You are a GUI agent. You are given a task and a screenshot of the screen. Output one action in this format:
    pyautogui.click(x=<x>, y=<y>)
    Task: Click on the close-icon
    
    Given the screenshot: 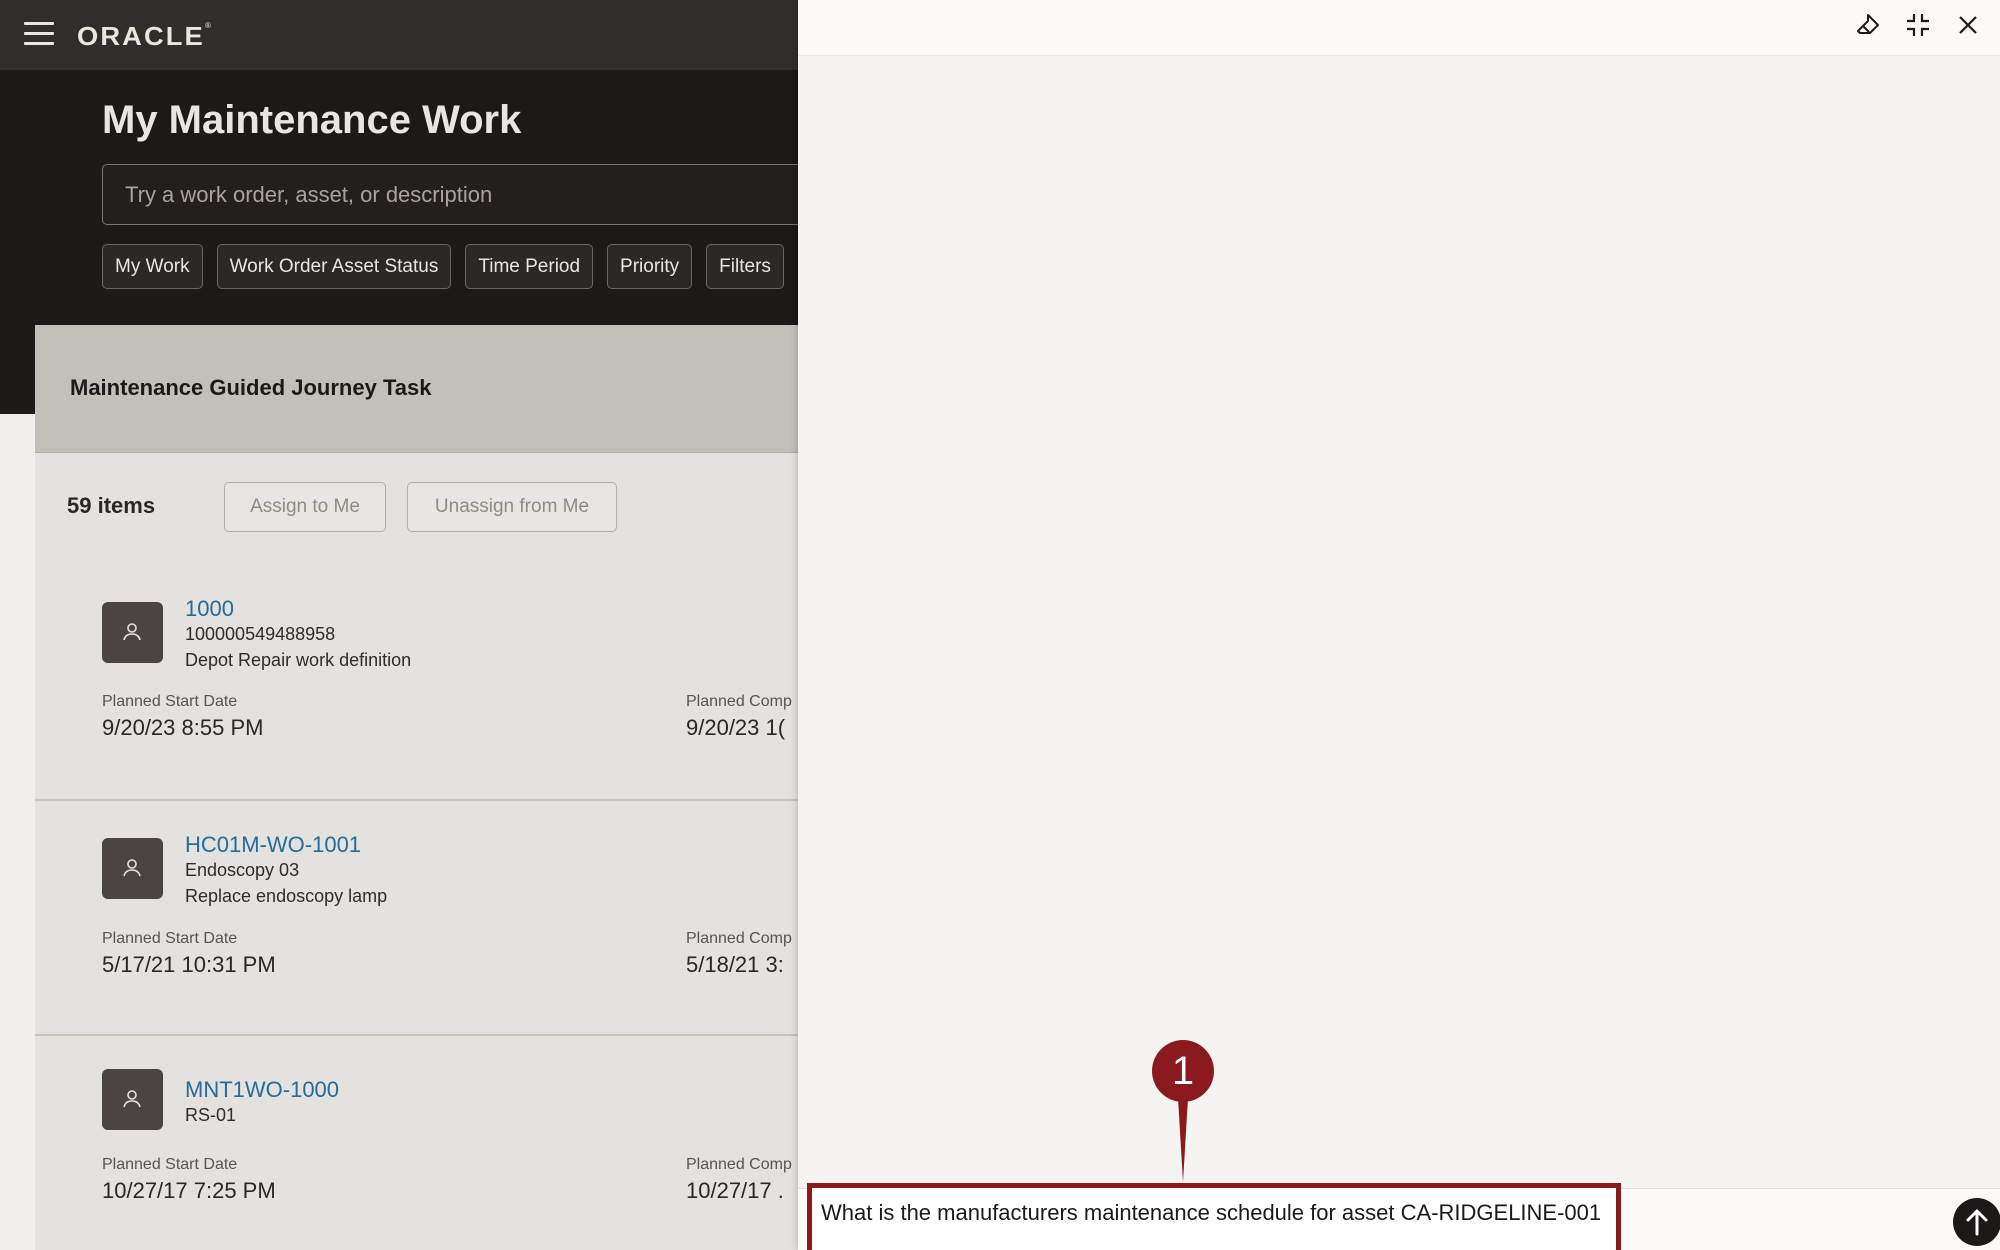 What is the action you would take?
    pyautogui.click(x=1968, y=27)
    